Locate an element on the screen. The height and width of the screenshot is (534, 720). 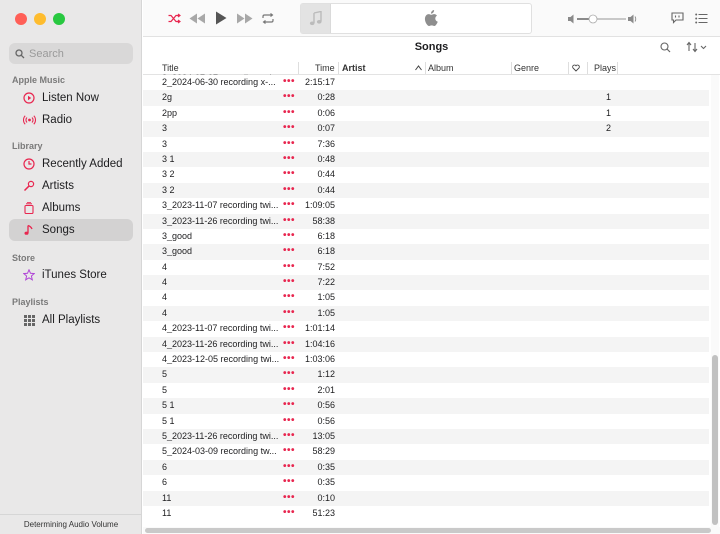
table-row: 4_2023-11-07 recording twi... ••• 1:01:14 is located at coordinates (426, 329).